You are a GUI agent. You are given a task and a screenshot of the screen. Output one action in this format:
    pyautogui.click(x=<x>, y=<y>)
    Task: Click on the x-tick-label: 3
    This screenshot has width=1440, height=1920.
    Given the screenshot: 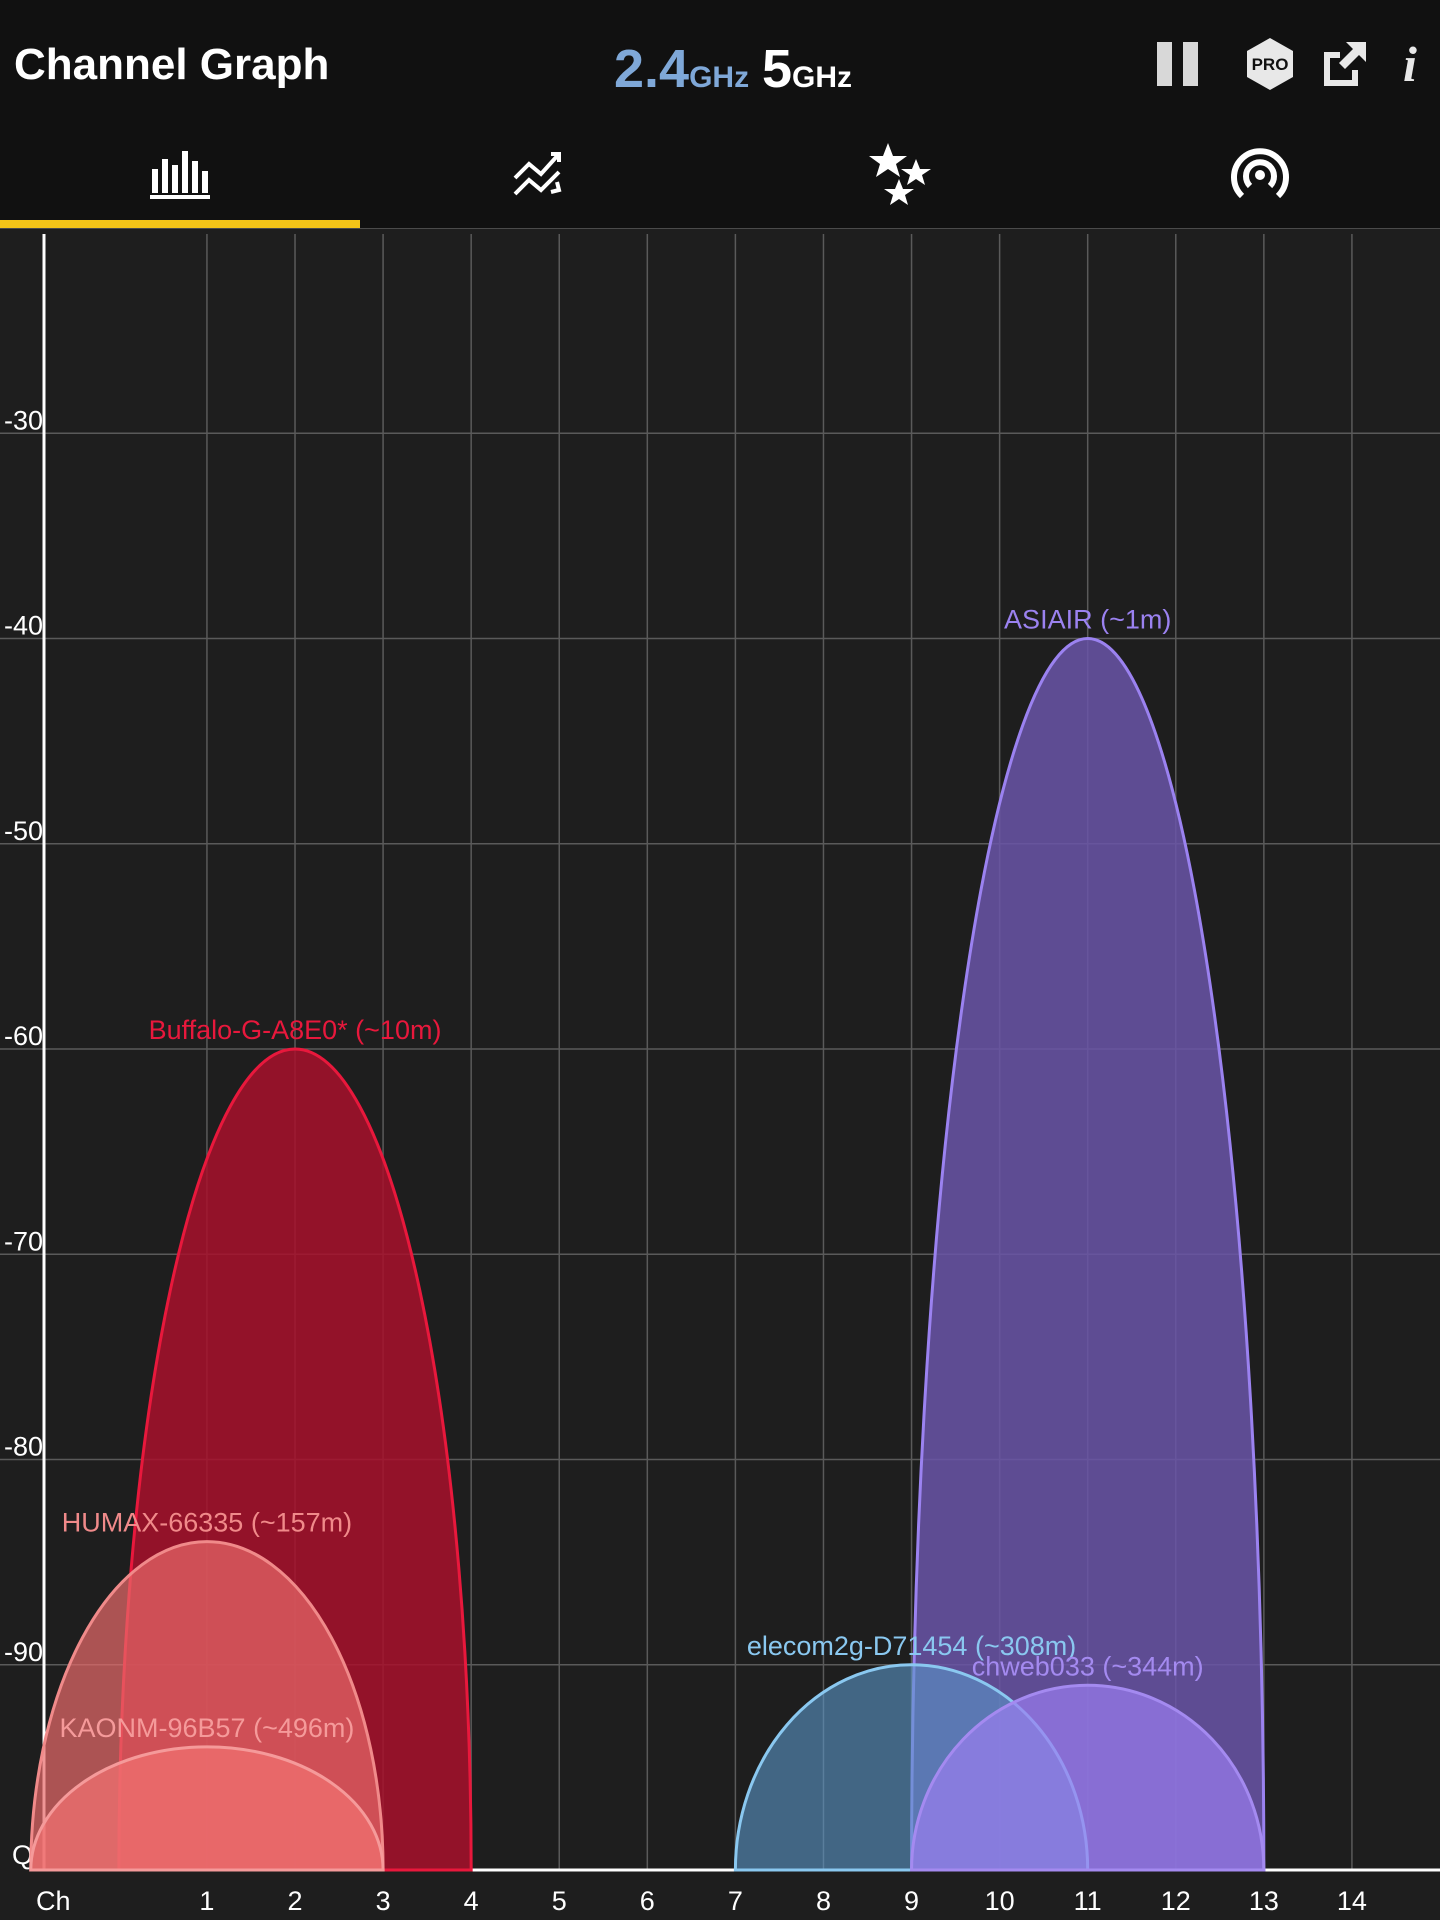 What is the action you would take?
    pyautogui.click(x=383, y=1901)
    